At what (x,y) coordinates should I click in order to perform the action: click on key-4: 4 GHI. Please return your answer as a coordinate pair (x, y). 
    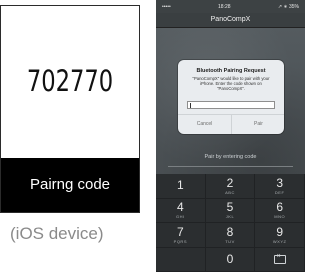
    Looking at the image, I should click on (181, 210).